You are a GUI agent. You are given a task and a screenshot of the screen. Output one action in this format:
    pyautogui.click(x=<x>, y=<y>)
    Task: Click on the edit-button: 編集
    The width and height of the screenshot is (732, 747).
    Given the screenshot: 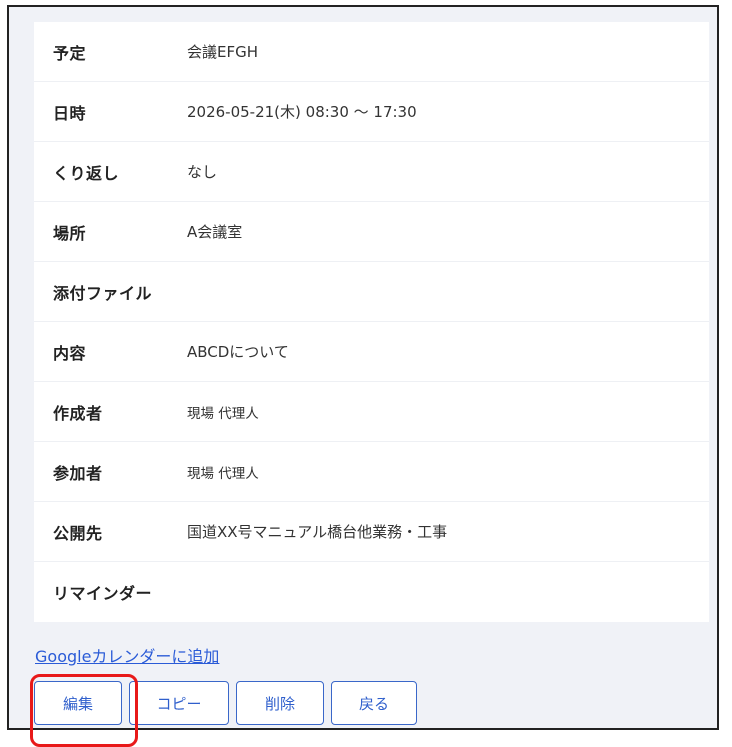 What is the action you would take?
    pyautogui.click(x=78, y=703)
    